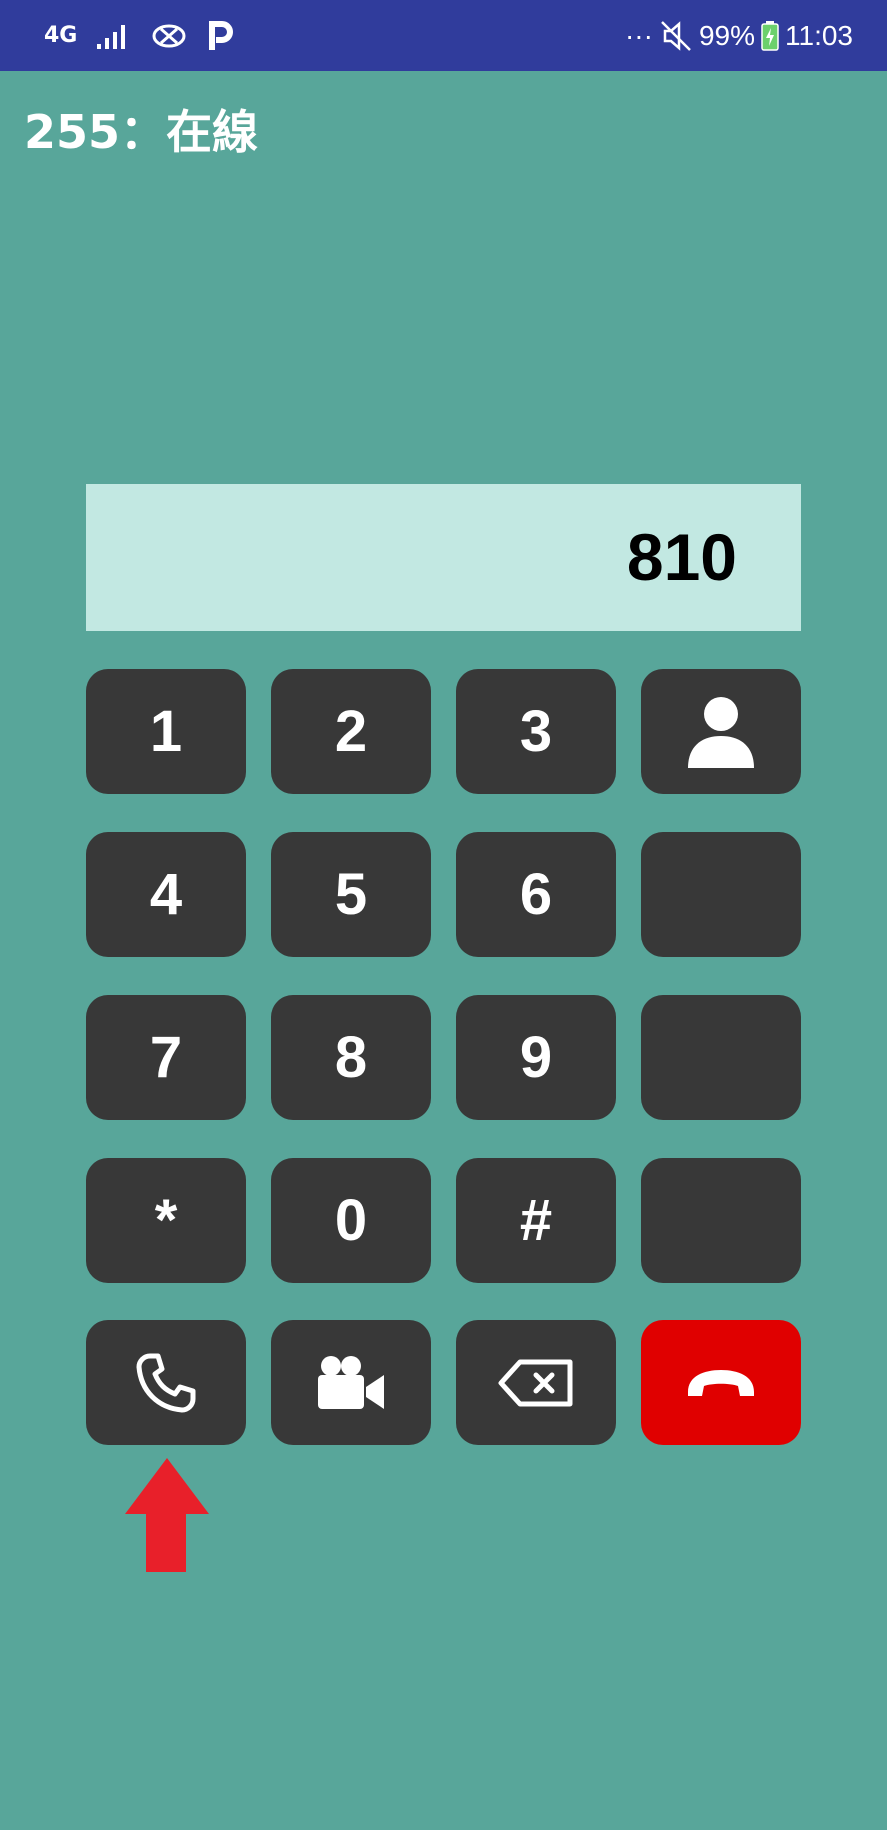 The width and height of the screenshot is (887, 1830). What do you see at coordinates (166, 1220) in the screenshot?
I see `key-star: *` at bounding box center [166, 1220].